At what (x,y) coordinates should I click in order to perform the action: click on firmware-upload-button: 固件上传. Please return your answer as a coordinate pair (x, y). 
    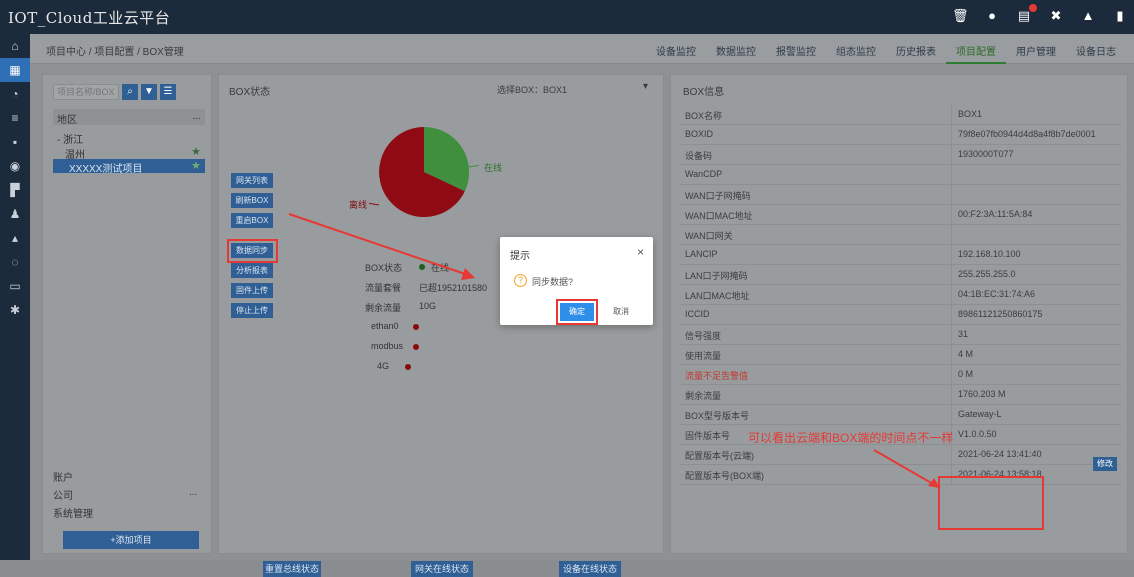
    Looking at the image, I should click on (252, 290).